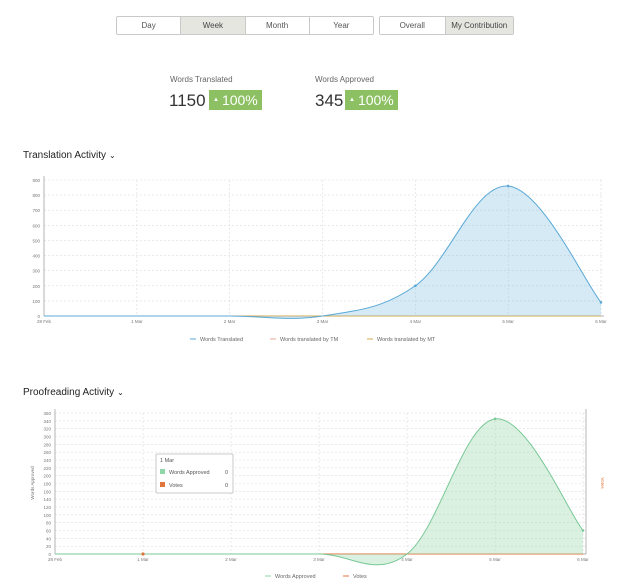 Image resolution: width=629 pixels, height=581 pixels. I want to click on y-tick-label: 700, so click(36, 210).